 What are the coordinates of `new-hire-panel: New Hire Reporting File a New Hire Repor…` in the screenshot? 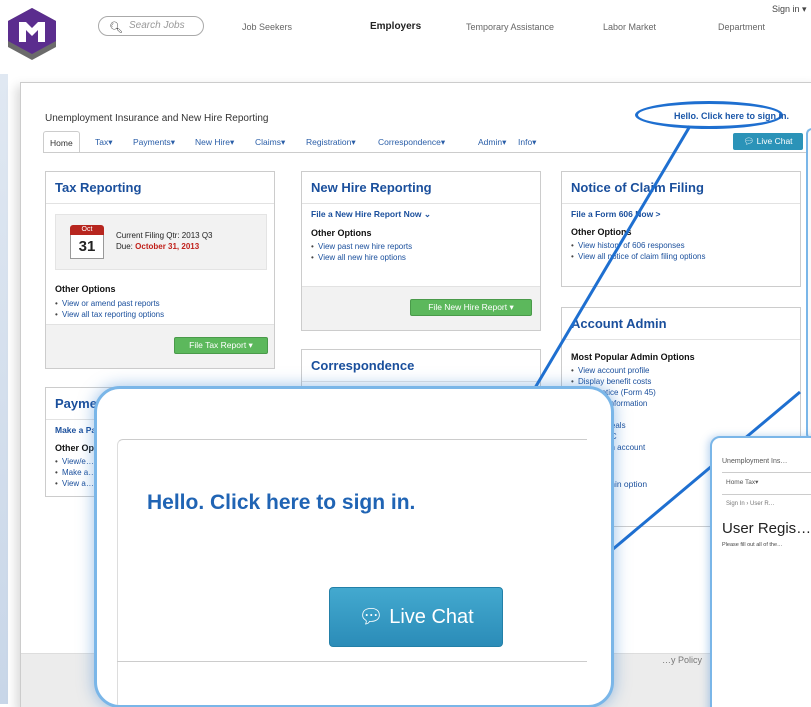 It's located at (421, 251).